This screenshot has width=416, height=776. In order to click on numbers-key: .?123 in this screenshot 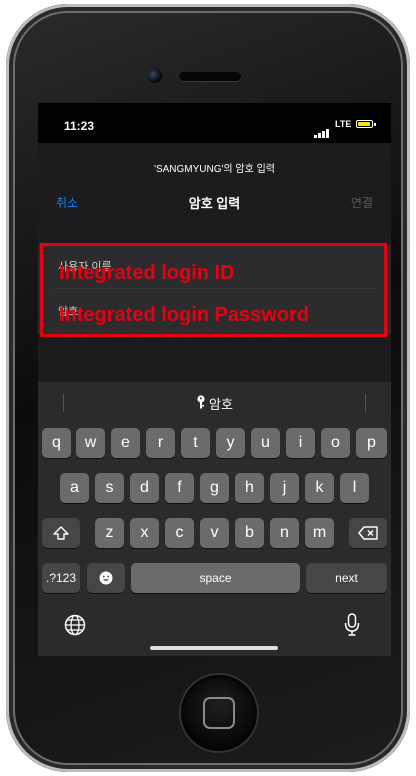, I will do `click(61, 578)`.